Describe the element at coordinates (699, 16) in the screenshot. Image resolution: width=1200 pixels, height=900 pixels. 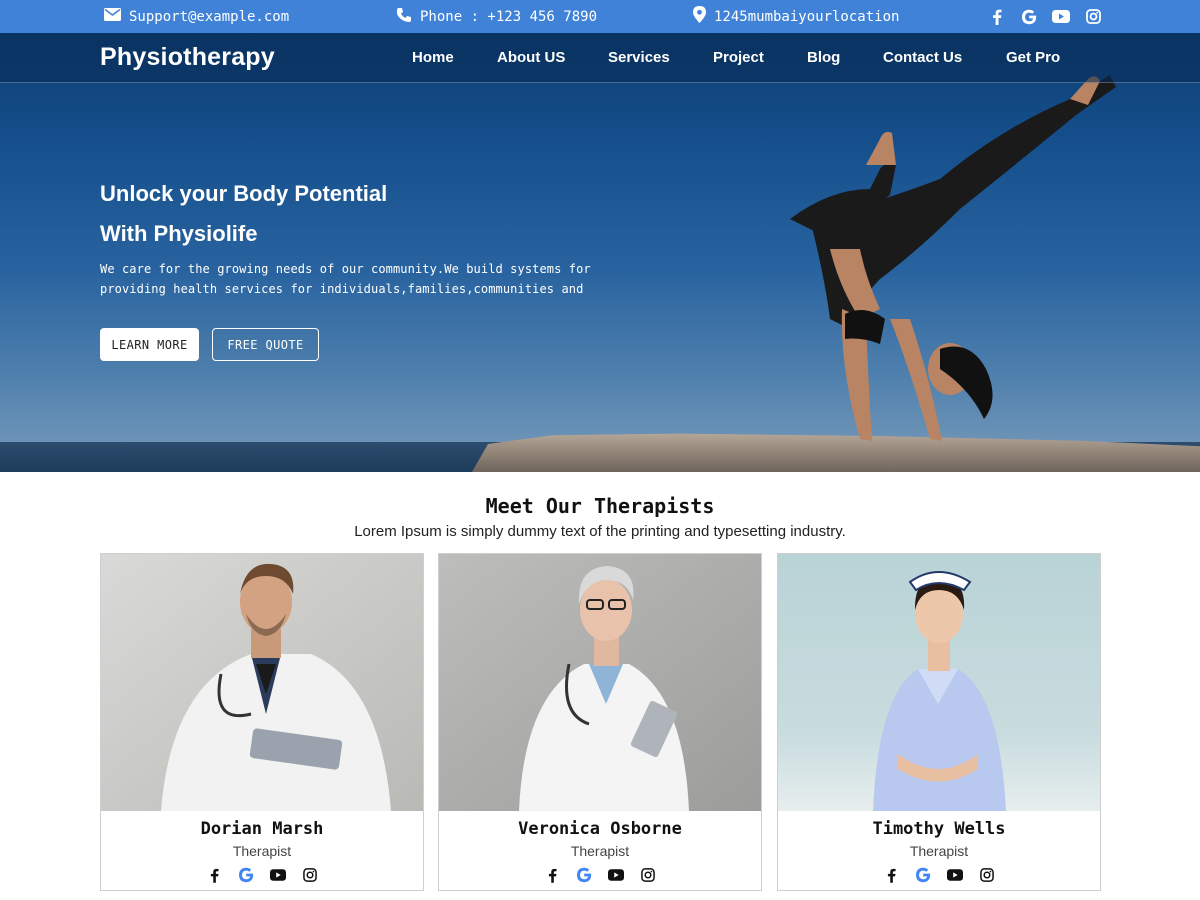
I see `map-pin-icon` at that location.